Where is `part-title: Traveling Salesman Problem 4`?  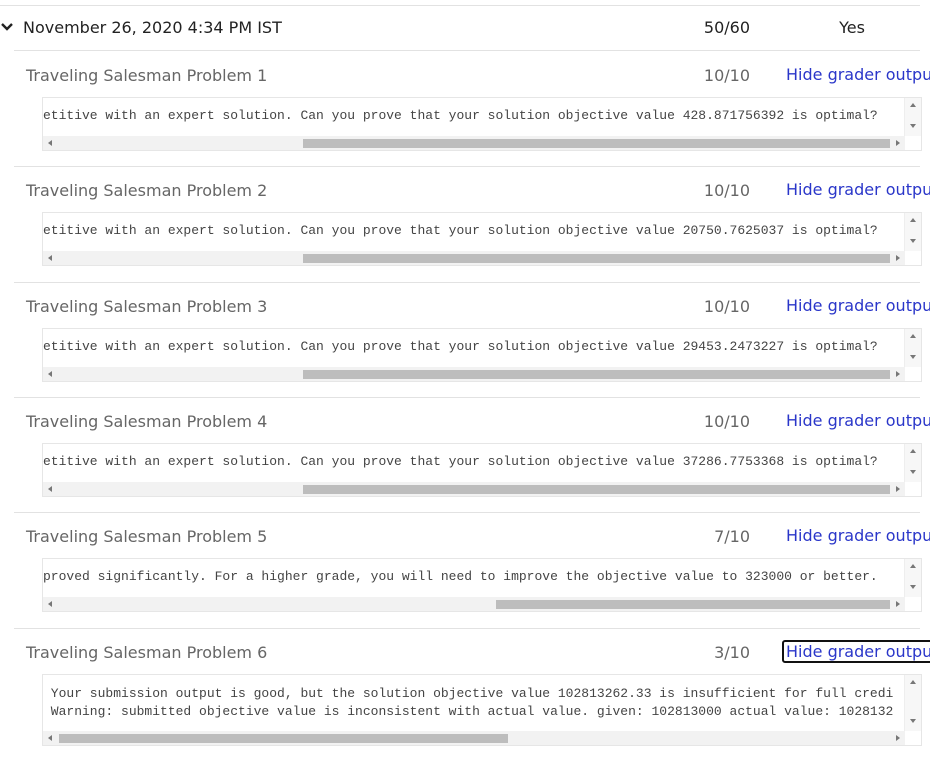 part-title: Traveling Salesman Problem 4 is located at coordinates (147, 421).